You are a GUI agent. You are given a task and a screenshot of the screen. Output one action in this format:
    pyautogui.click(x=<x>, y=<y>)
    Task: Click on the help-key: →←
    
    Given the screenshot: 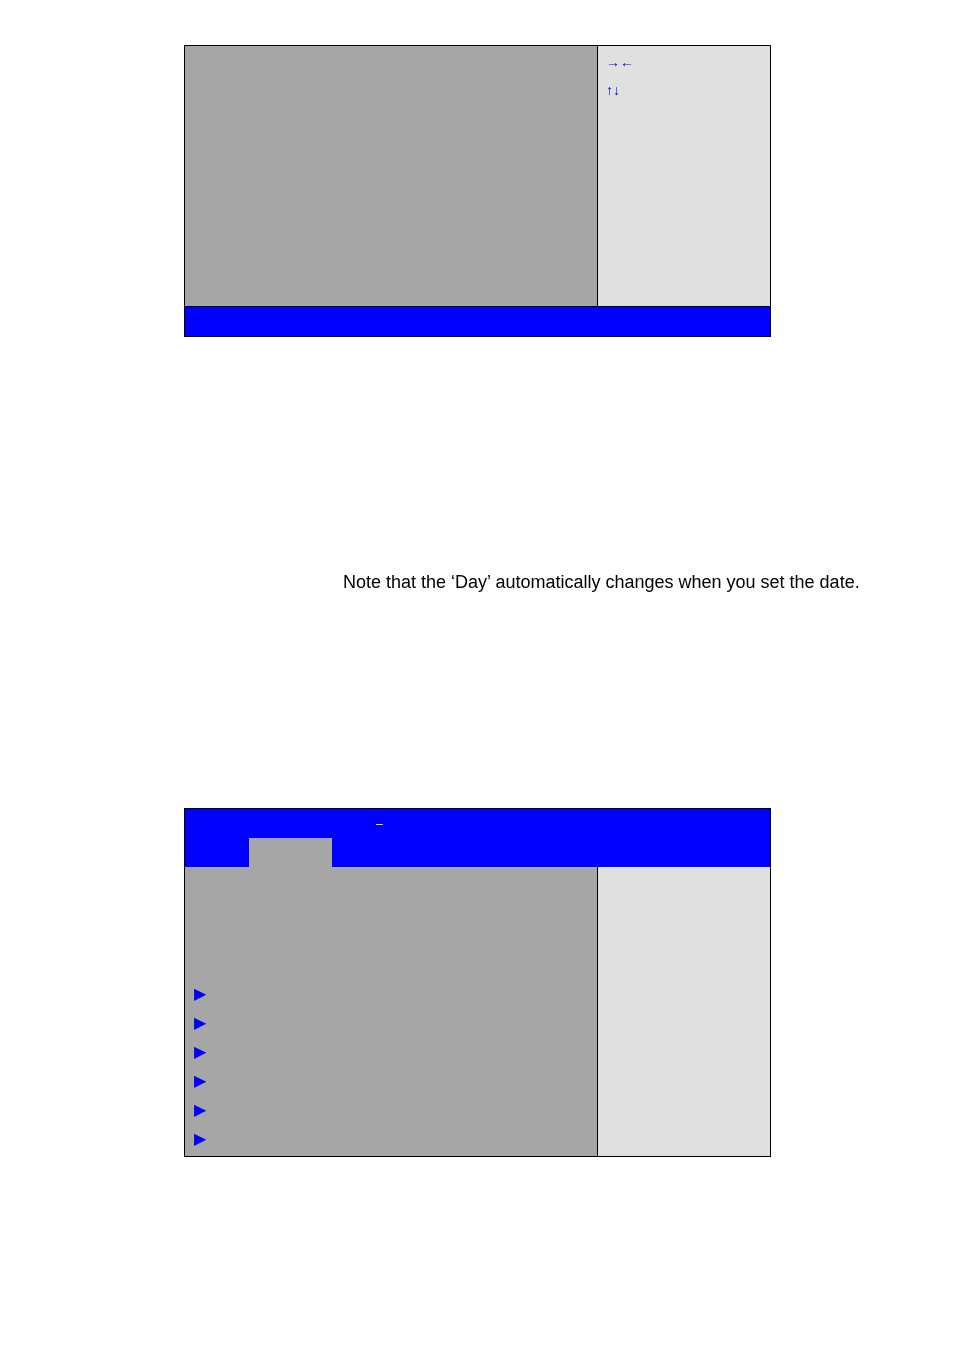 What is the action you would take?
    pyautogui.click(x=620, y=62)
    